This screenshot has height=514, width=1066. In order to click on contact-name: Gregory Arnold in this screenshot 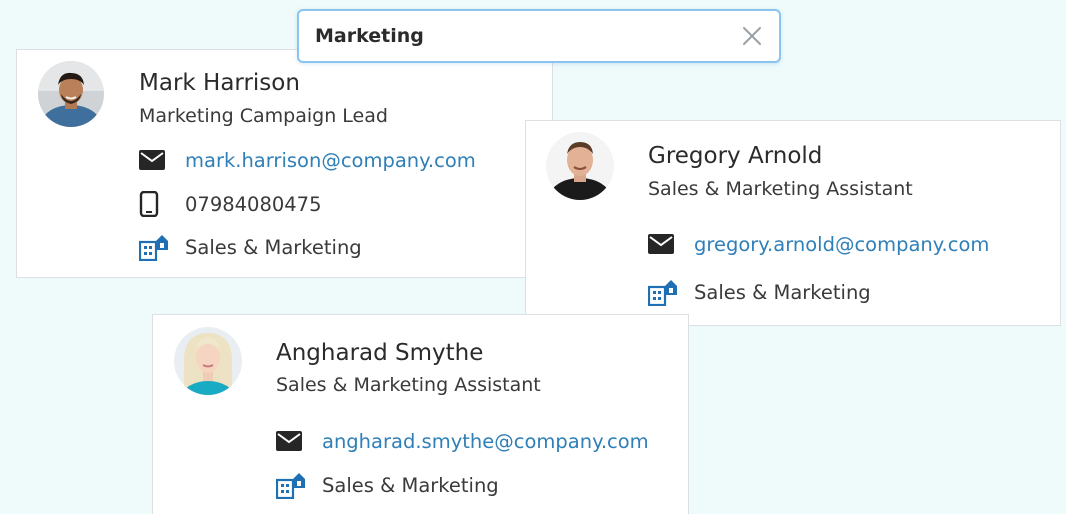, I will do `click(735, 156)`.